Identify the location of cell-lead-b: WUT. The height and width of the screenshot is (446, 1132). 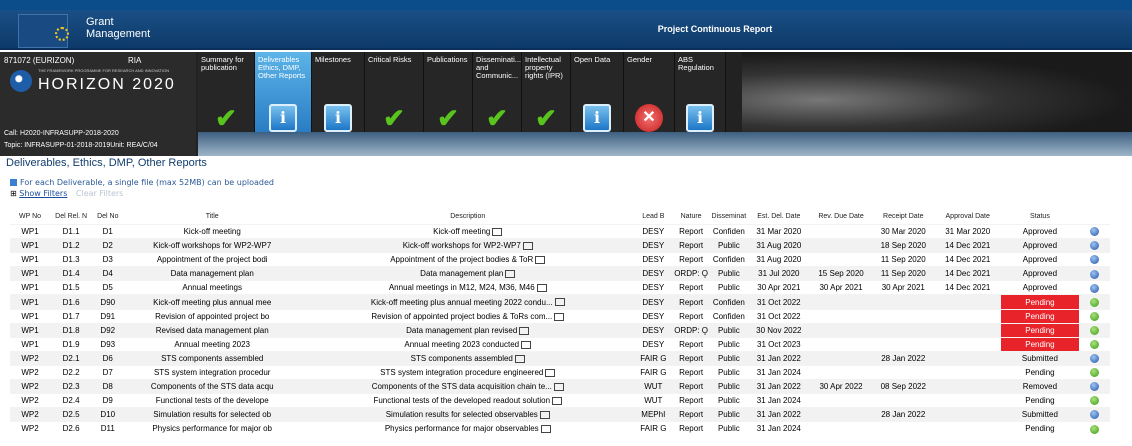
(653, 400).